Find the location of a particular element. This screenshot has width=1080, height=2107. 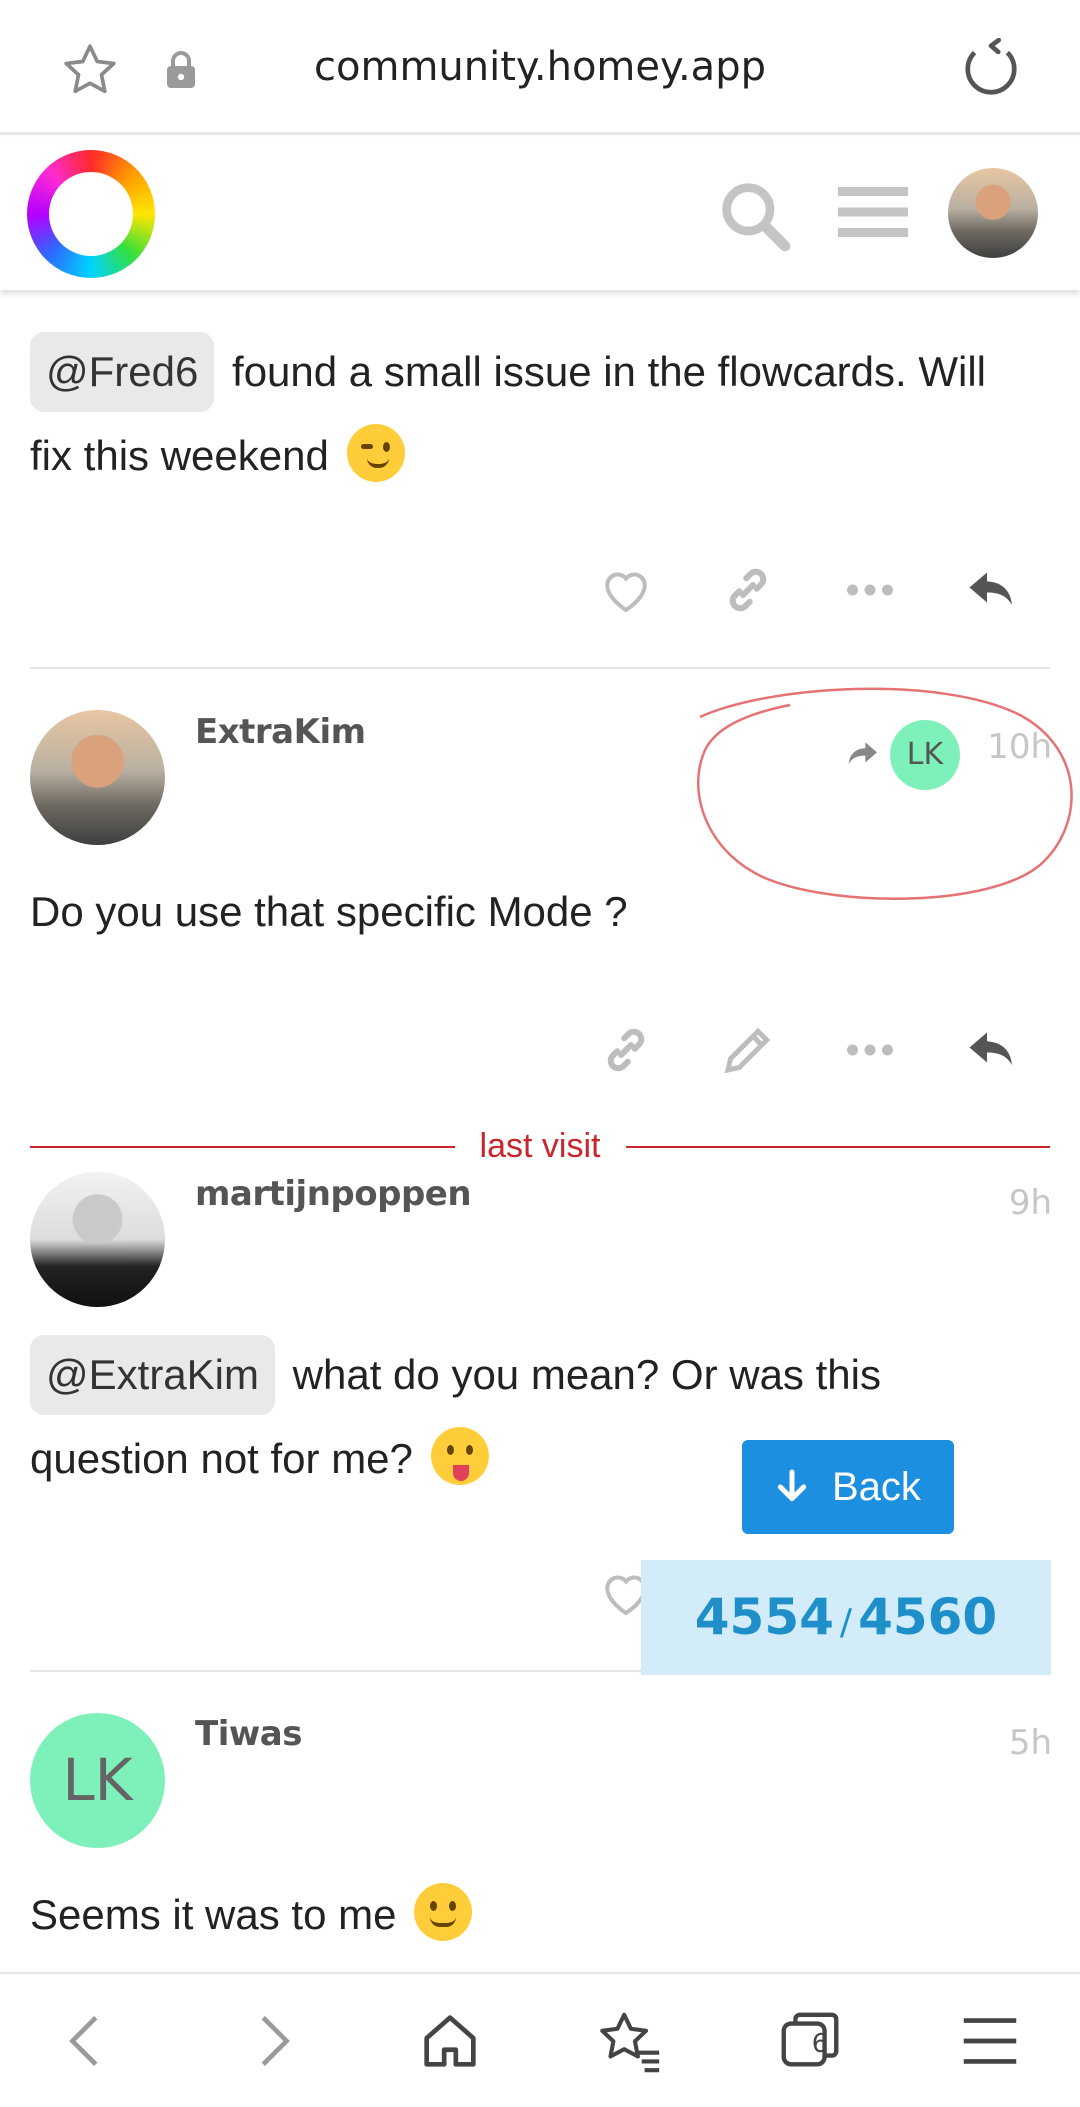

tab-count: 6 is located at coordinates (820, 2044).